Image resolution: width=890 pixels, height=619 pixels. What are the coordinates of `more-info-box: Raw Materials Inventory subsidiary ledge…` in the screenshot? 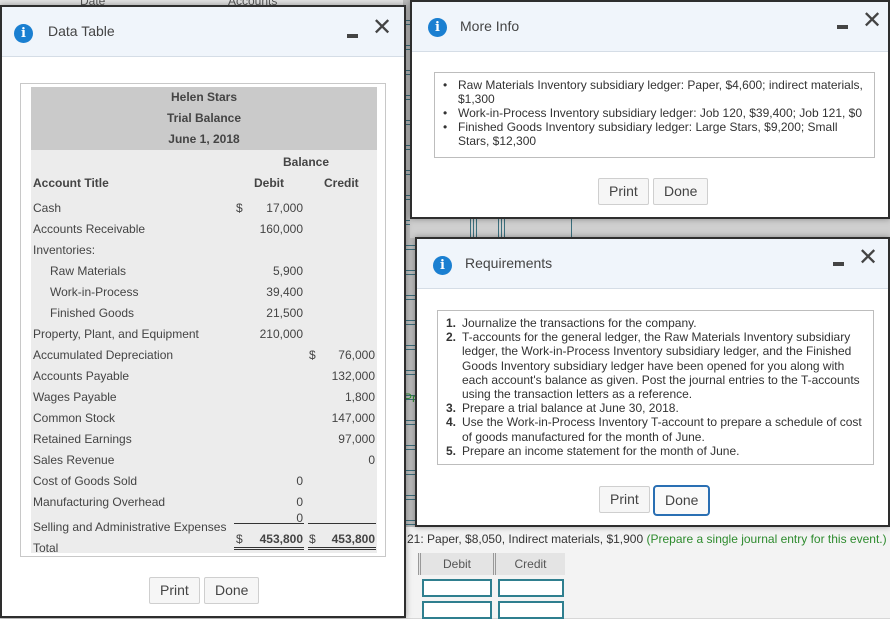 It's located at (654, 115).